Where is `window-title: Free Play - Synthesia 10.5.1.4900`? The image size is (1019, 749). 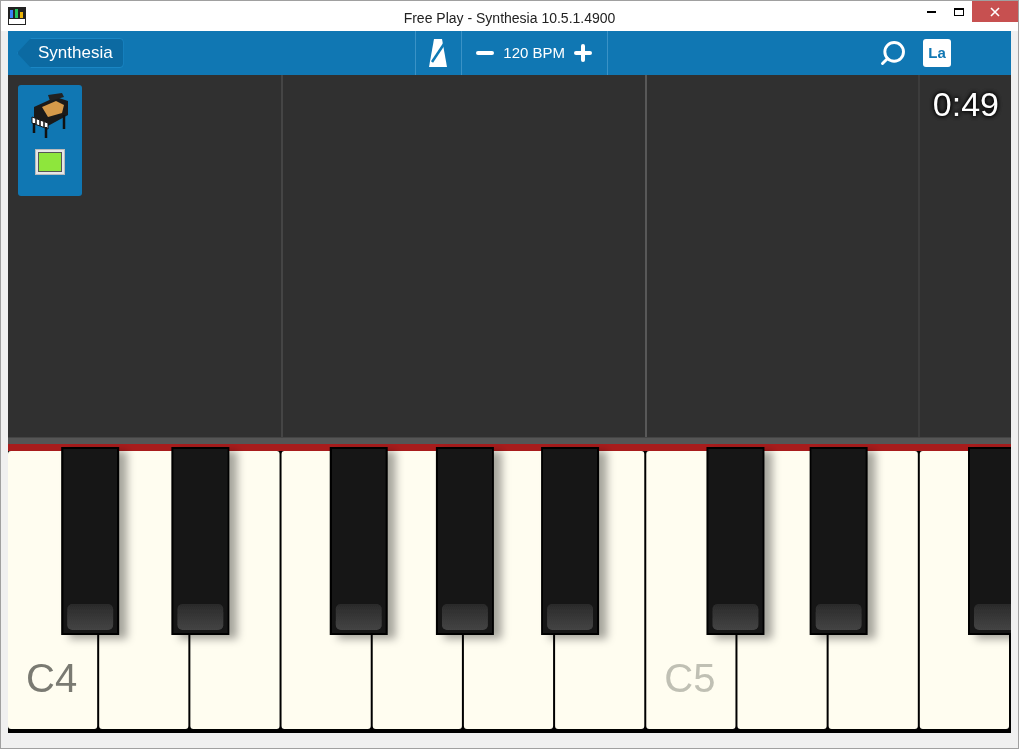
window-title: Free Play - Synthesia 10.5.1.4900 is located at coordinates (509, 18).